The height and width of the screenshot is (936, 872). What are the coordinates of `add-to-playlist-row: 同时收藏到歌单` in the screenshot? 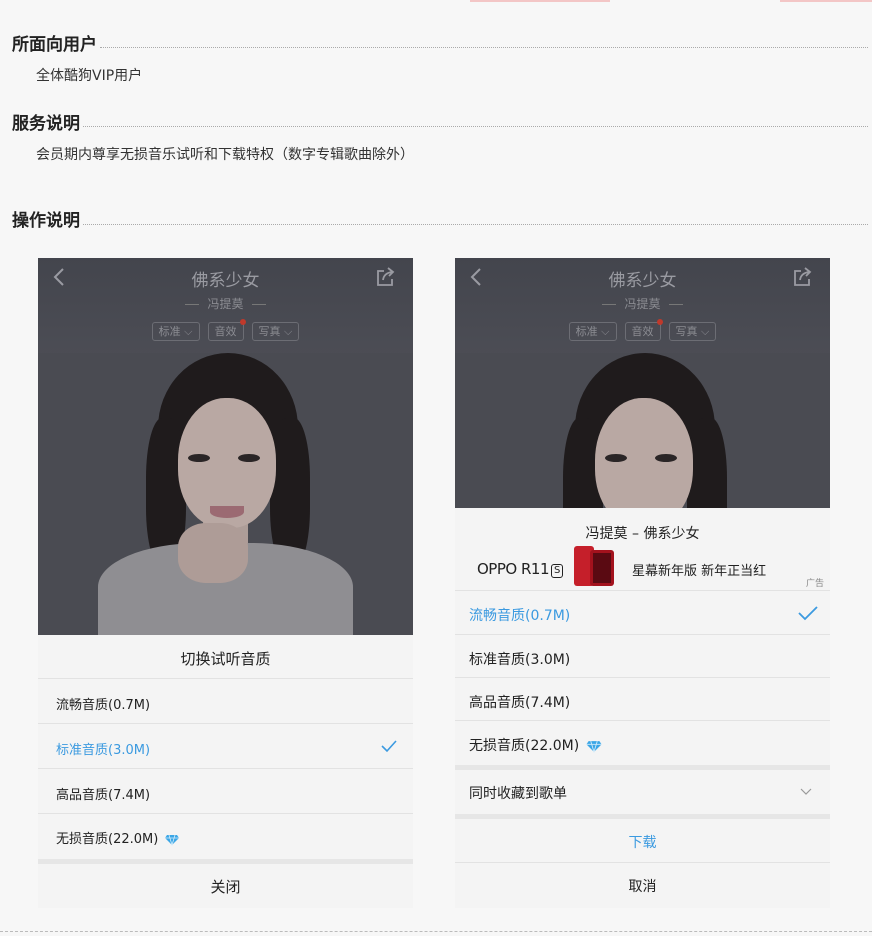 It's located at (642, 792).